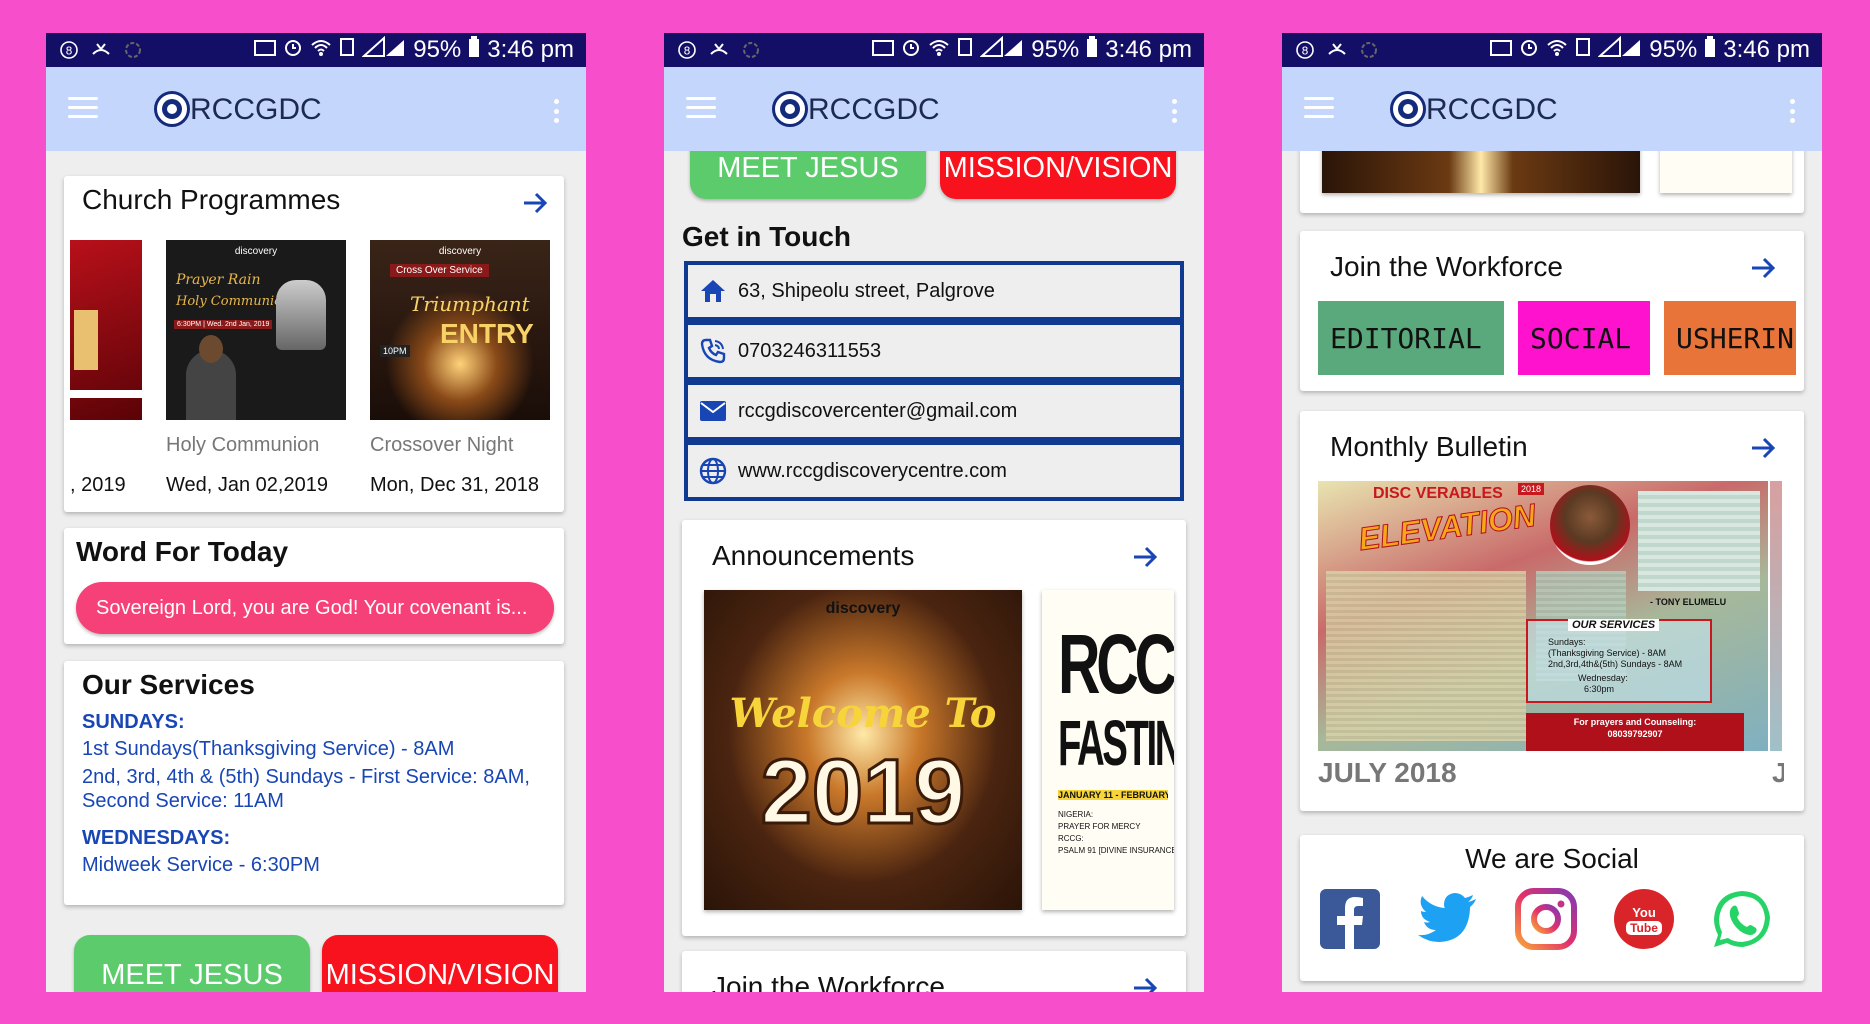 Image resolution: width=1870 pixels, height=1024 pixels. What do you see at coordinates (1448, 919) in the screenshot?
I see `twitter-icon` at bounding box center [1448, 919].